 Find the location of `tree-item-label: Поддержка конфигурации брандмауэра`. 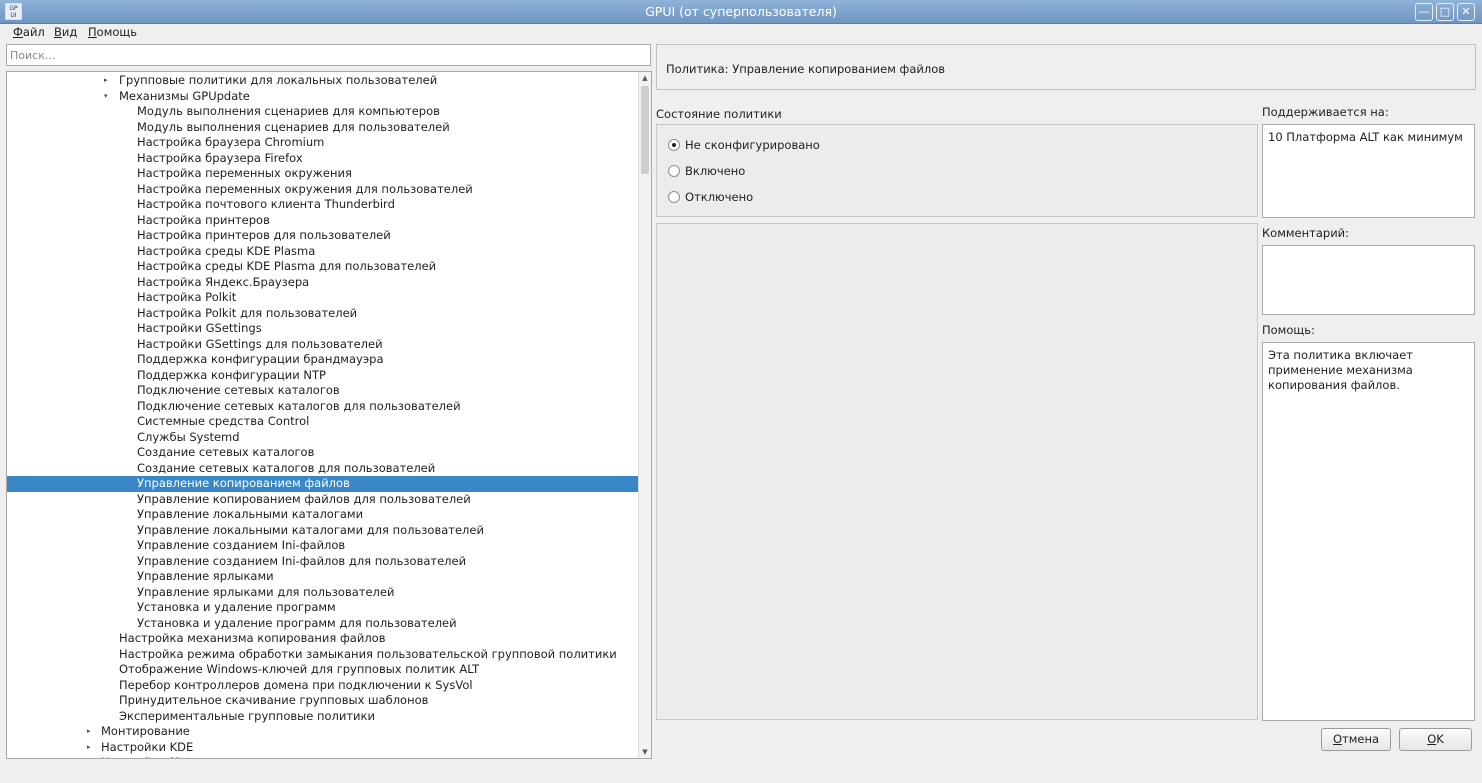

tree-item-label: Поддержка конфигурации брандмауэра is located at coordinates (260, 359).